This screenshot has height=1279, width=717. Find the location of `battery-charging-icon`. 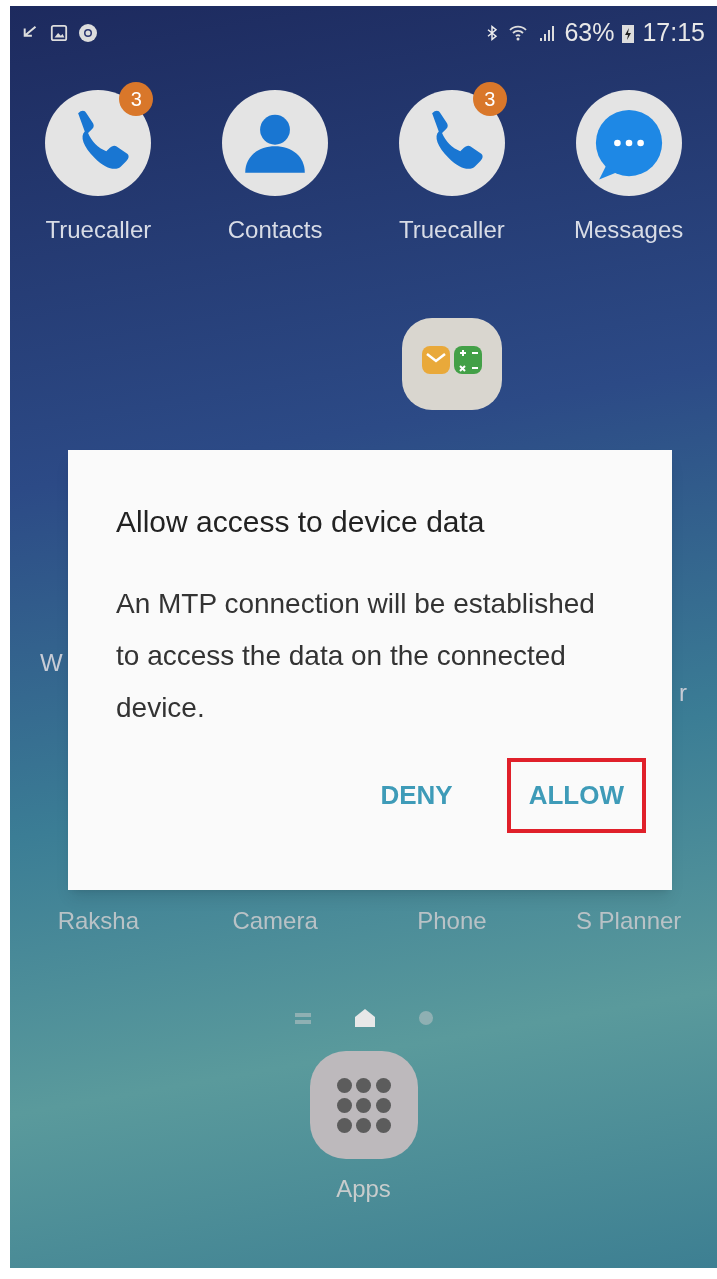

battery-charging-icon is located at coordinates (628, 33).